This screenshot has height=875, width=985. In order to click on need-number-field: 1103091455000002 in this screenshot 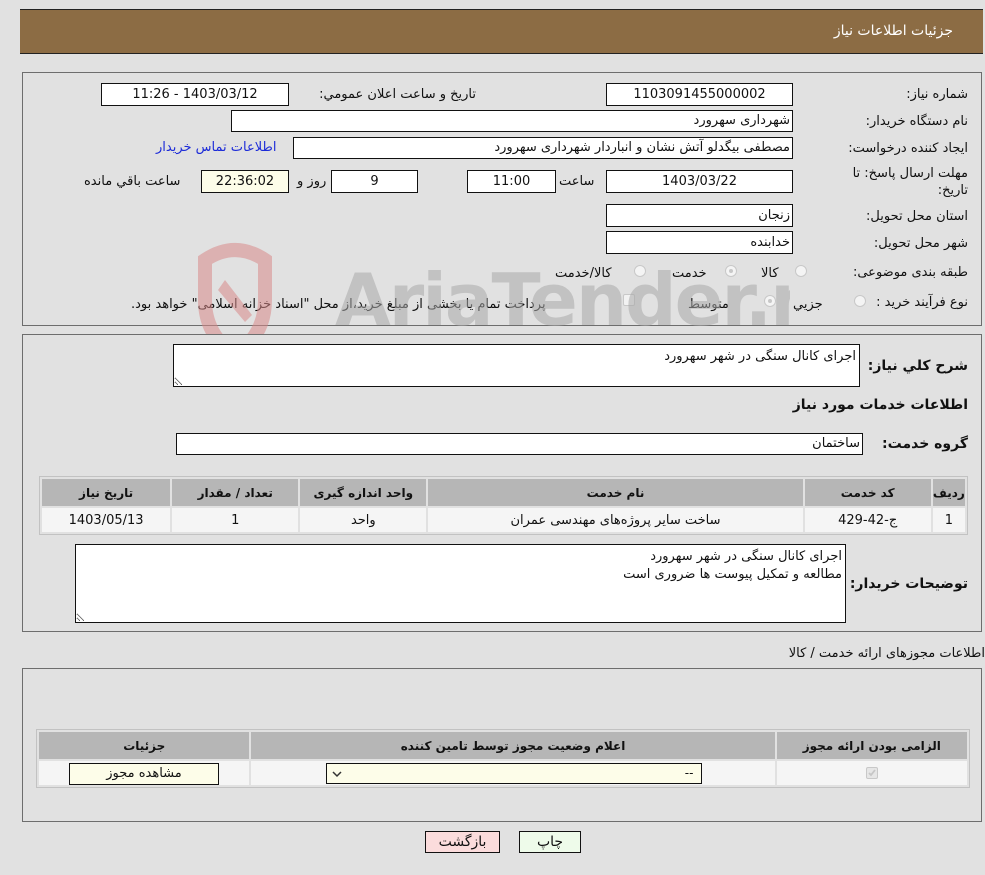, I will do `click(699, 94)`.